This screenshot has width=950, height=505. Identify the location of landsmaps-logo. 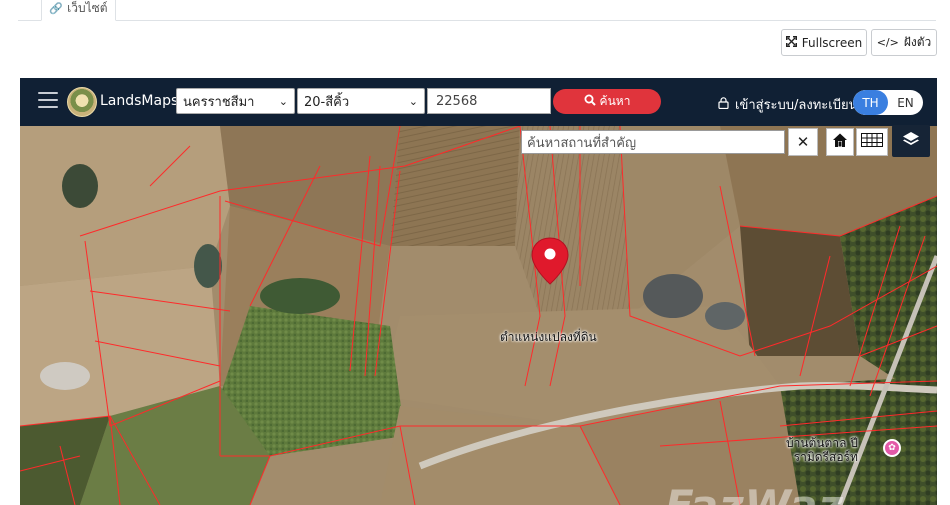
(82, 102).